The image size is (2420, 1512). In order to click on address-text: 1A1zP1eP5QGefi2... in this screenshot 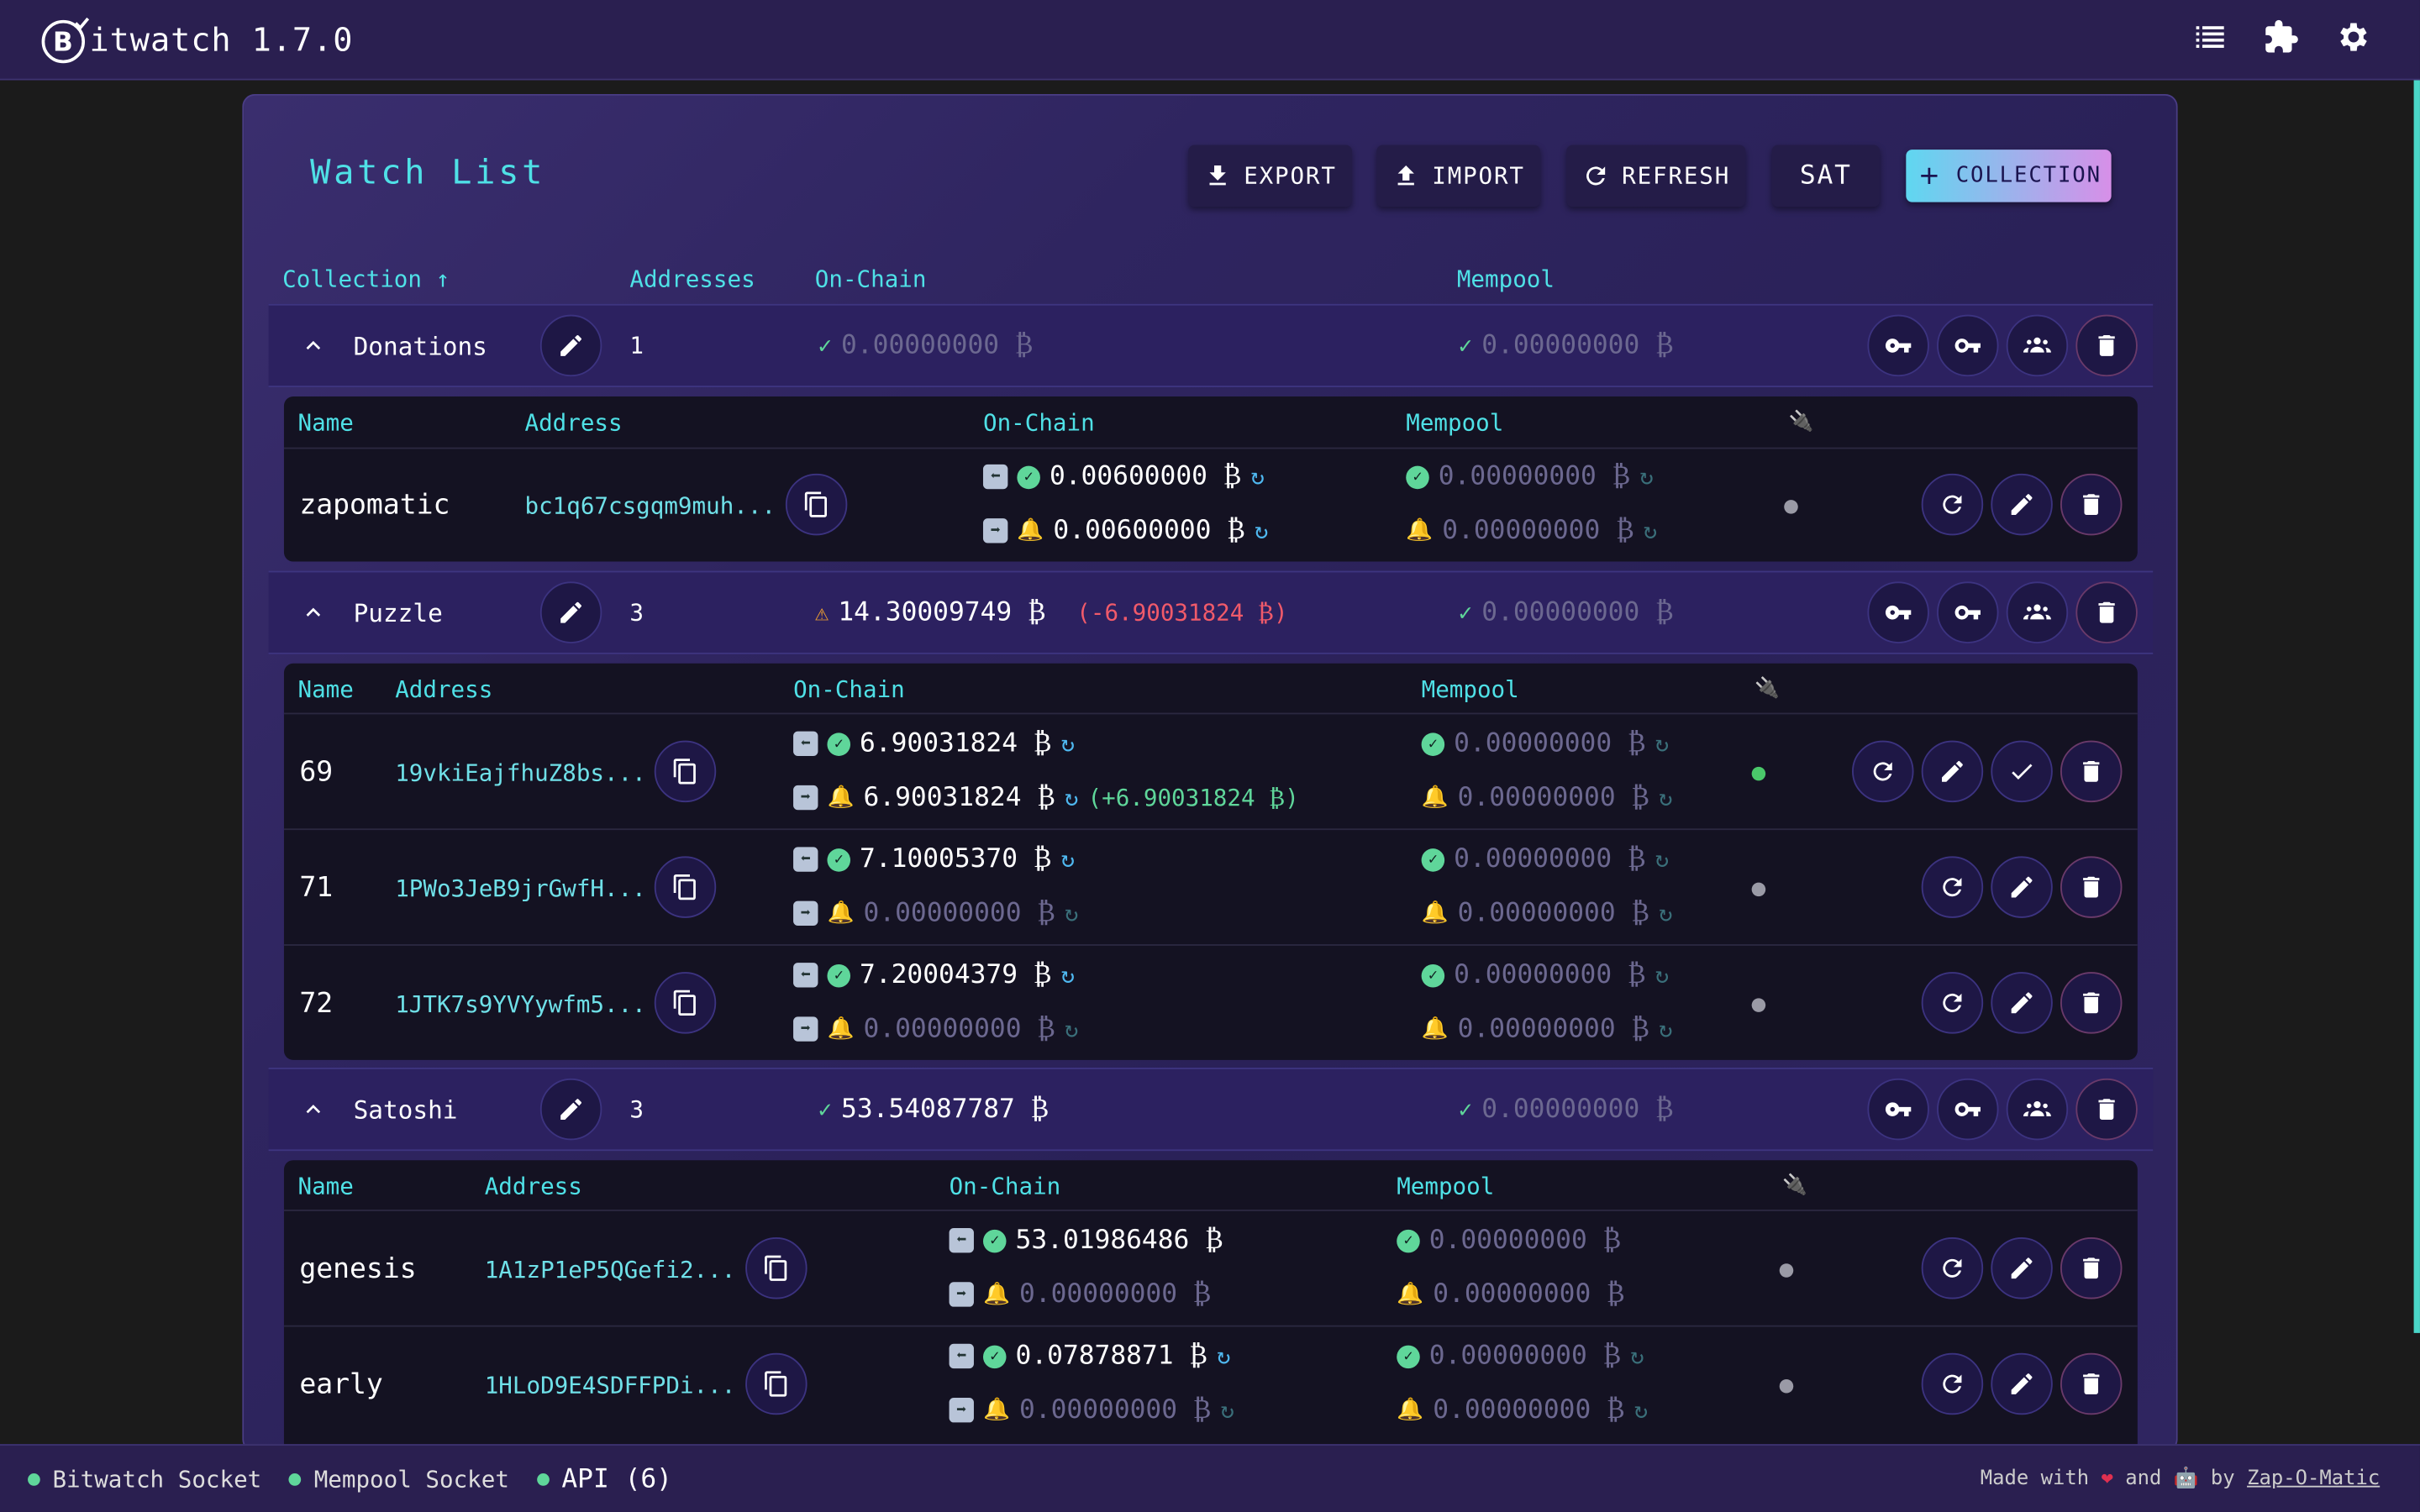, I will do `click(611, 1270)`.